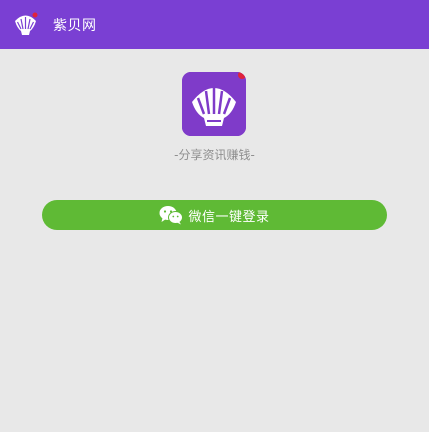 The width and height of the screenshot is (429, 432). Describe the element at coordinates (229, 217) in the screenshot. I see `wechat-login-label: 微信一键登录` at that location.